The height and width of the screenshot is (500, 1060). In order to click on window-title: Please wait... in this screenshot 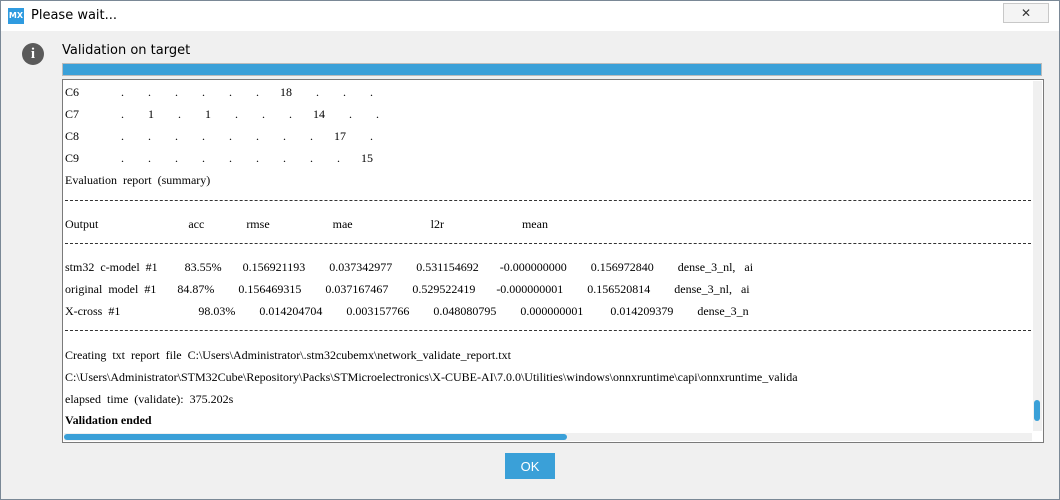, I will do `click(74, 15)`.